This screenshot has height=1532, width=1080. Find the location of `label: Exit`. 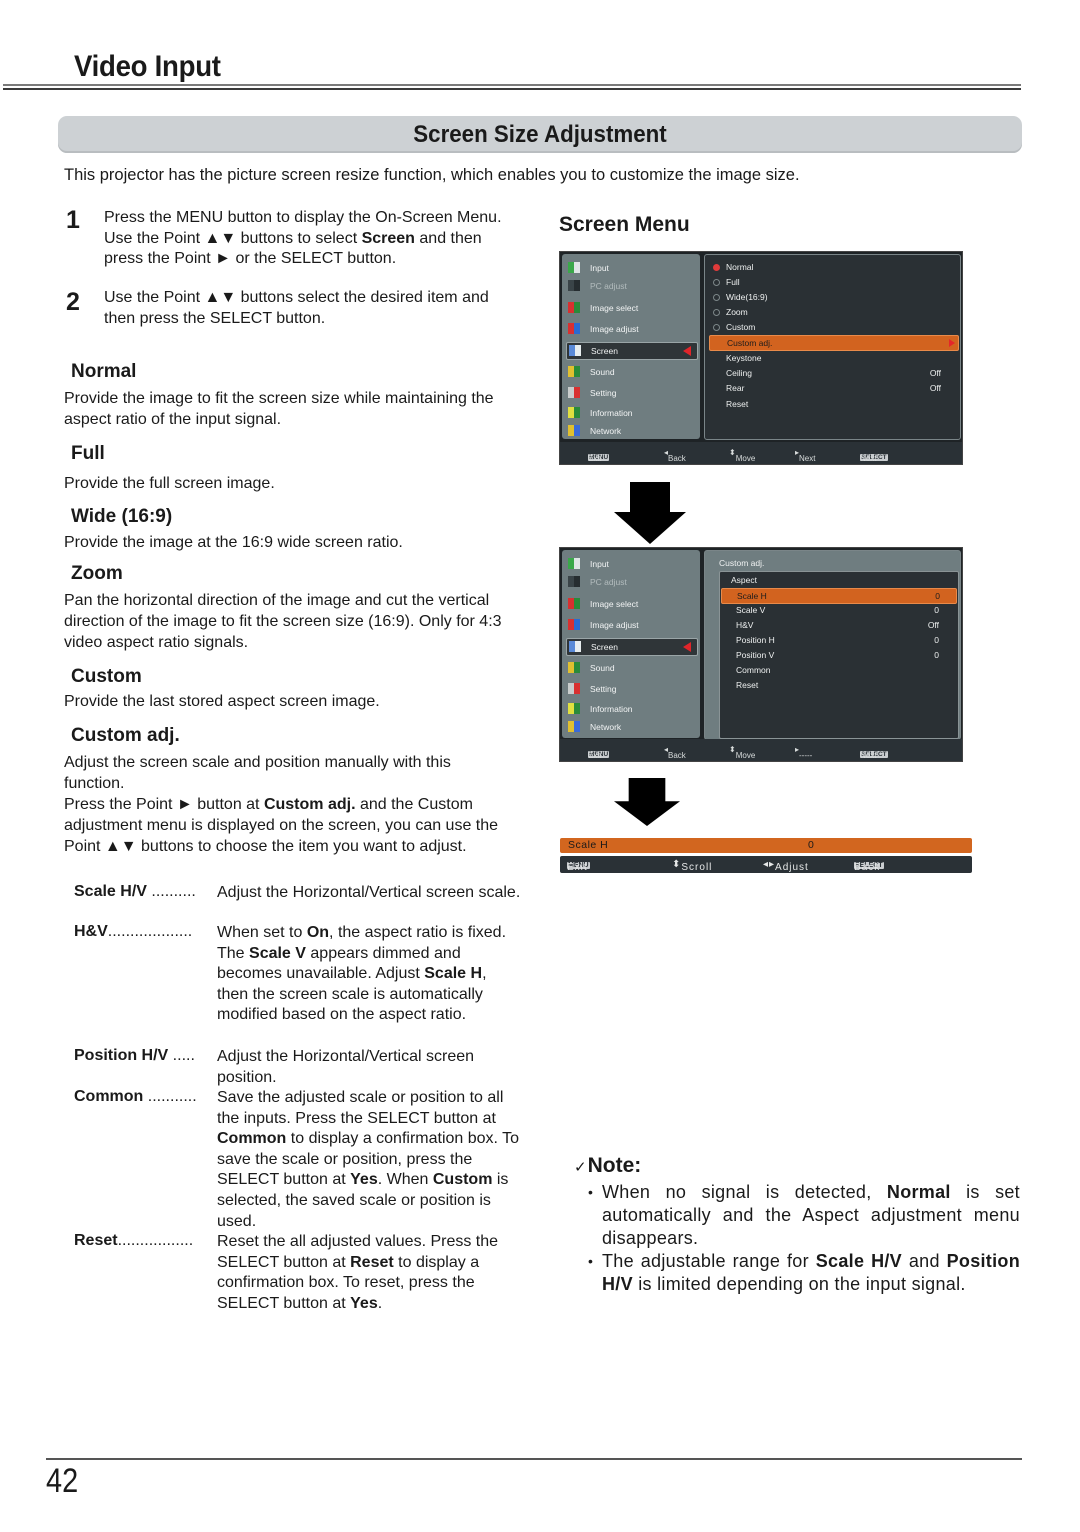

label: Exit is located at coordinates (595, 458).